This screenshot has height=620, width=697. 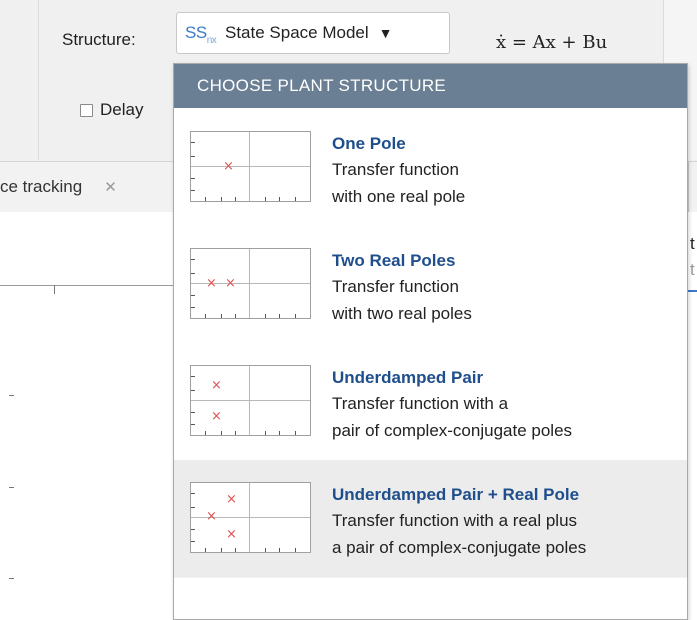 What do you see at coordinates (455, 520) in the screenshot?
I see `menu-item-desc: Transfer function with a real plus` at bounding box center [455, 520].